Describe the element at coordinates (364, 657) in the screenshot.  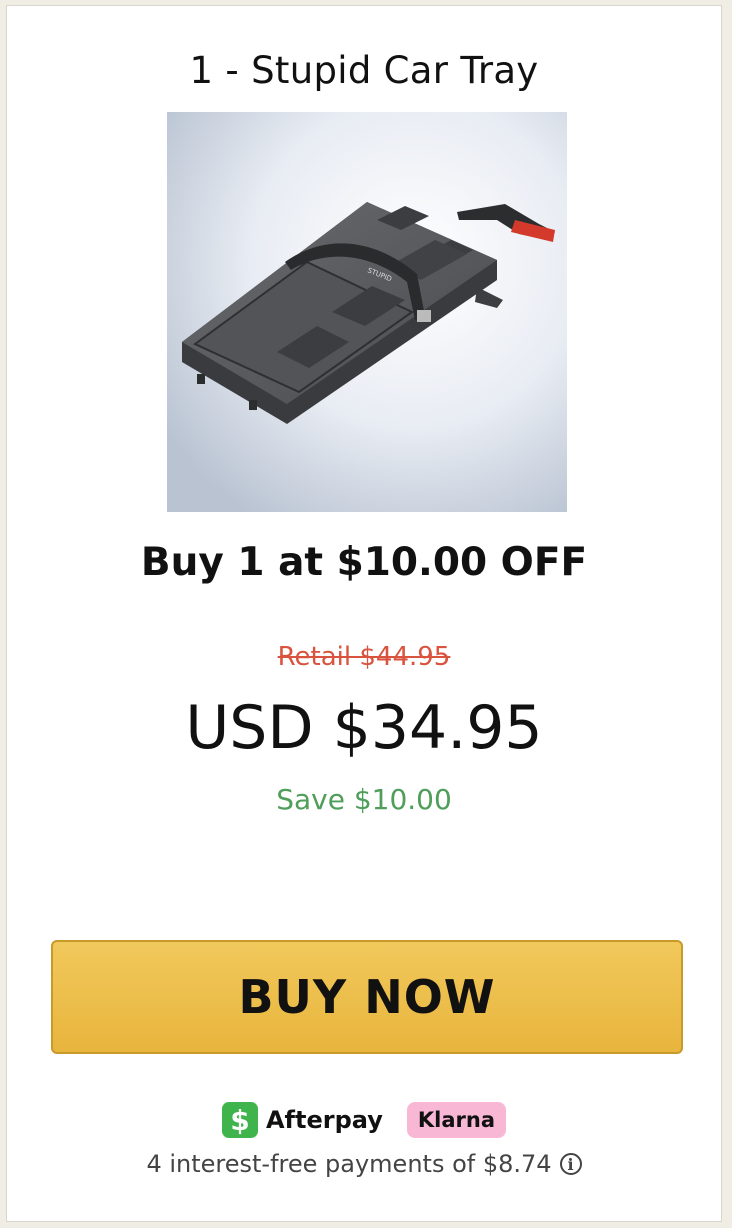
I see `retail-price: Retail $44.95` at that location.